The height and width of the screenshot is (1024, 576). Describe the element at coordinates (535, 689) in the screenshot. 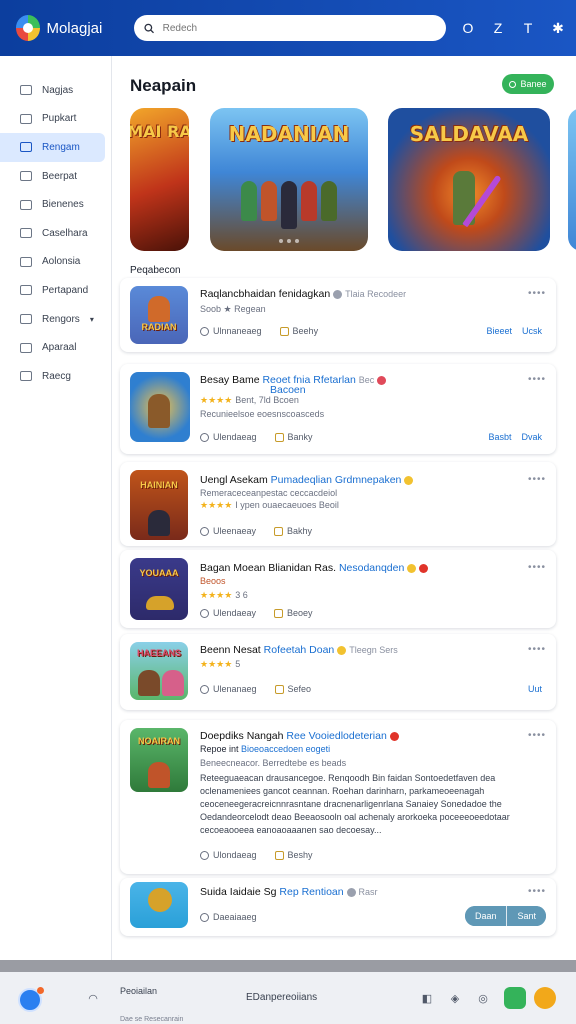

I see `action-link: Uut` at that location.